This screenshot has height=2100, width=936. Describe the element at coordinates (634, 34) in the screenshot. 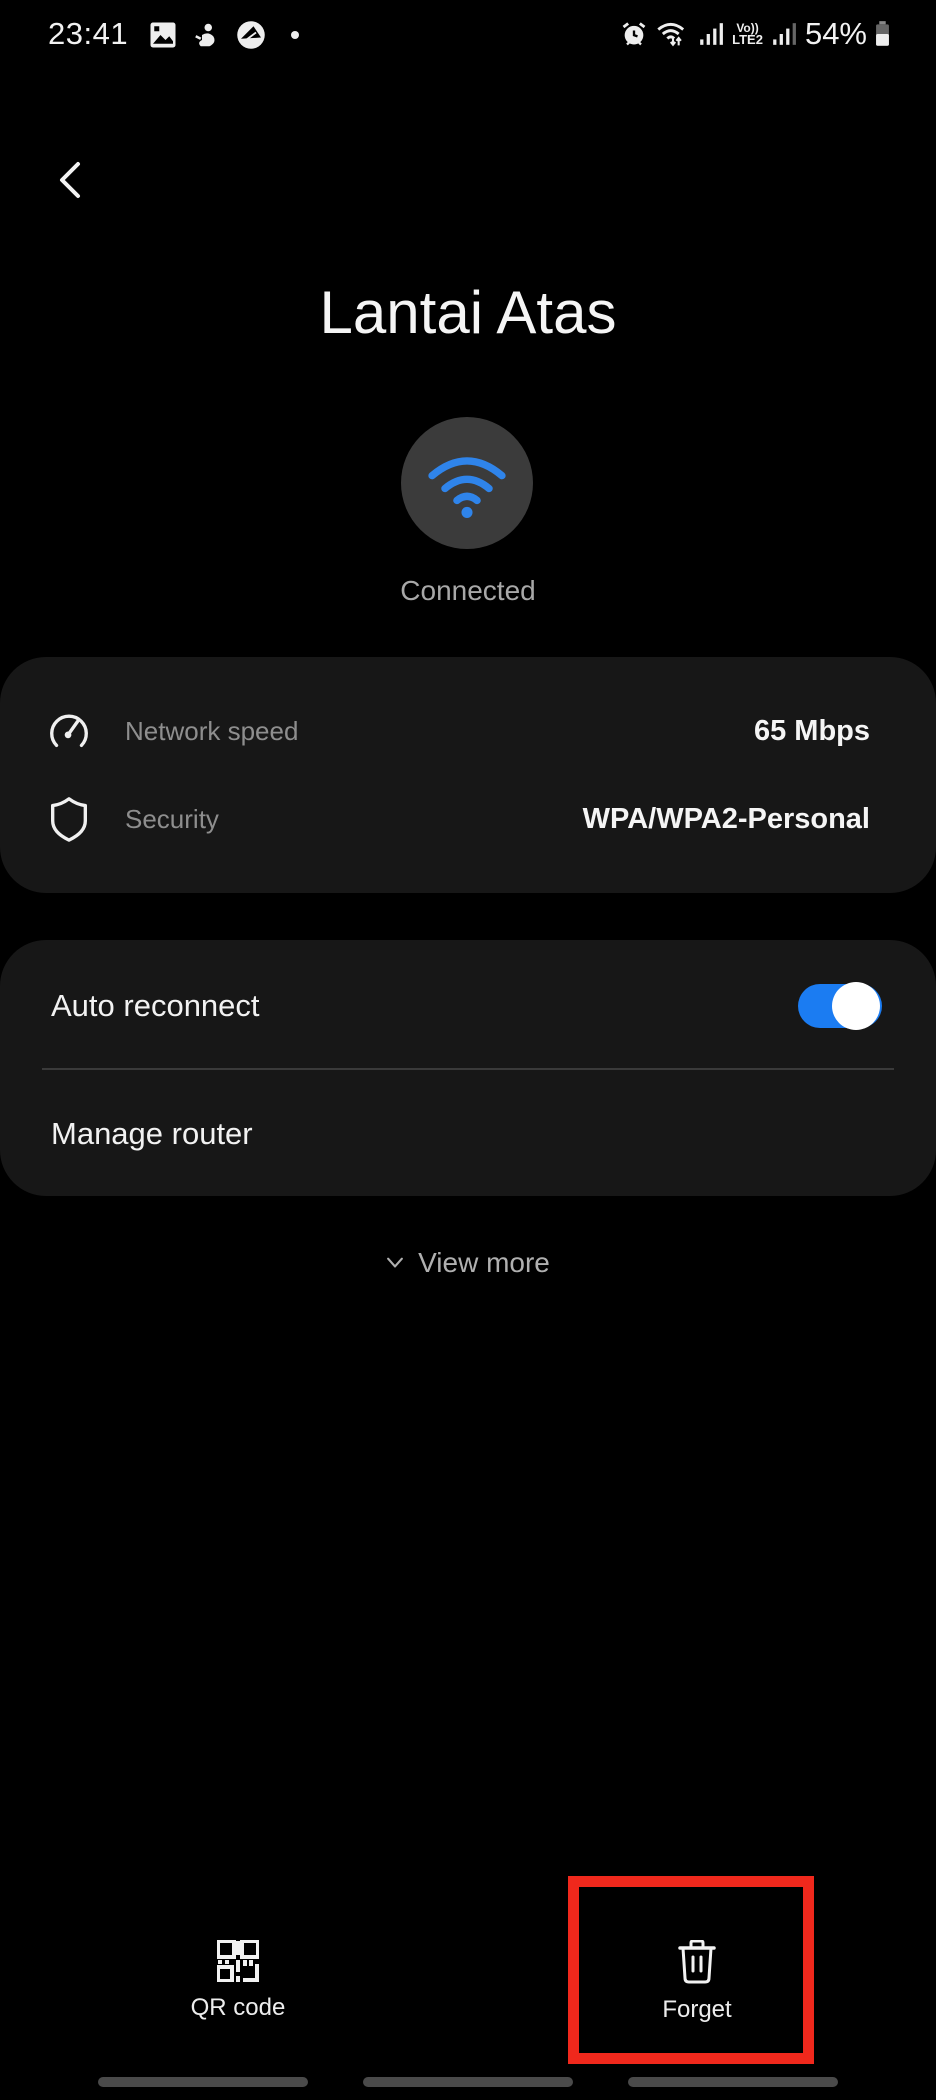

I see `alarm-icon` at that location.